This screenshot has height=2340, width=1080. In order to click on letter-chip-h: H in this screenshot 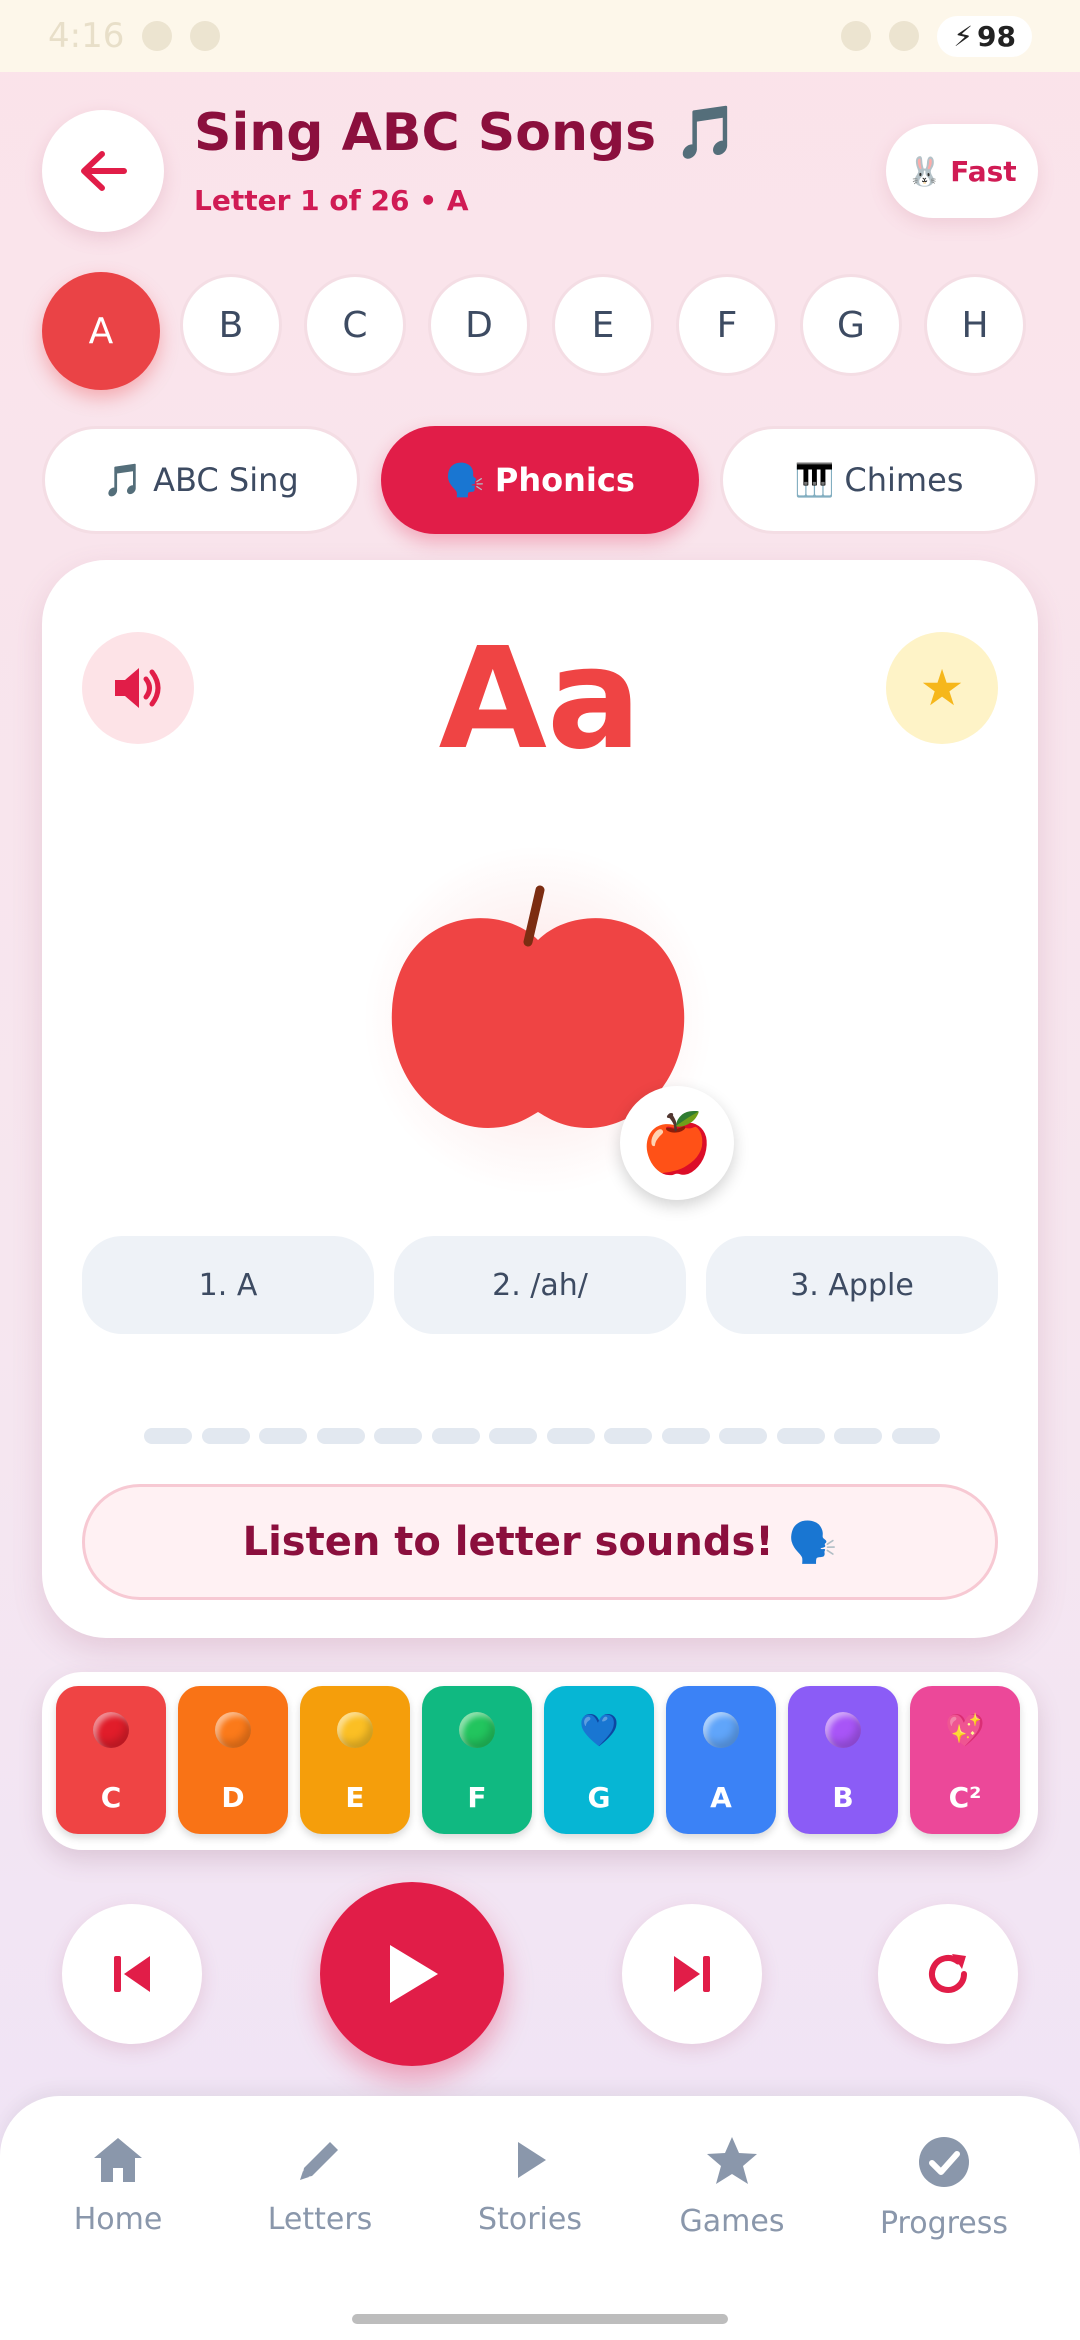, I will do `click(975, 325)`.